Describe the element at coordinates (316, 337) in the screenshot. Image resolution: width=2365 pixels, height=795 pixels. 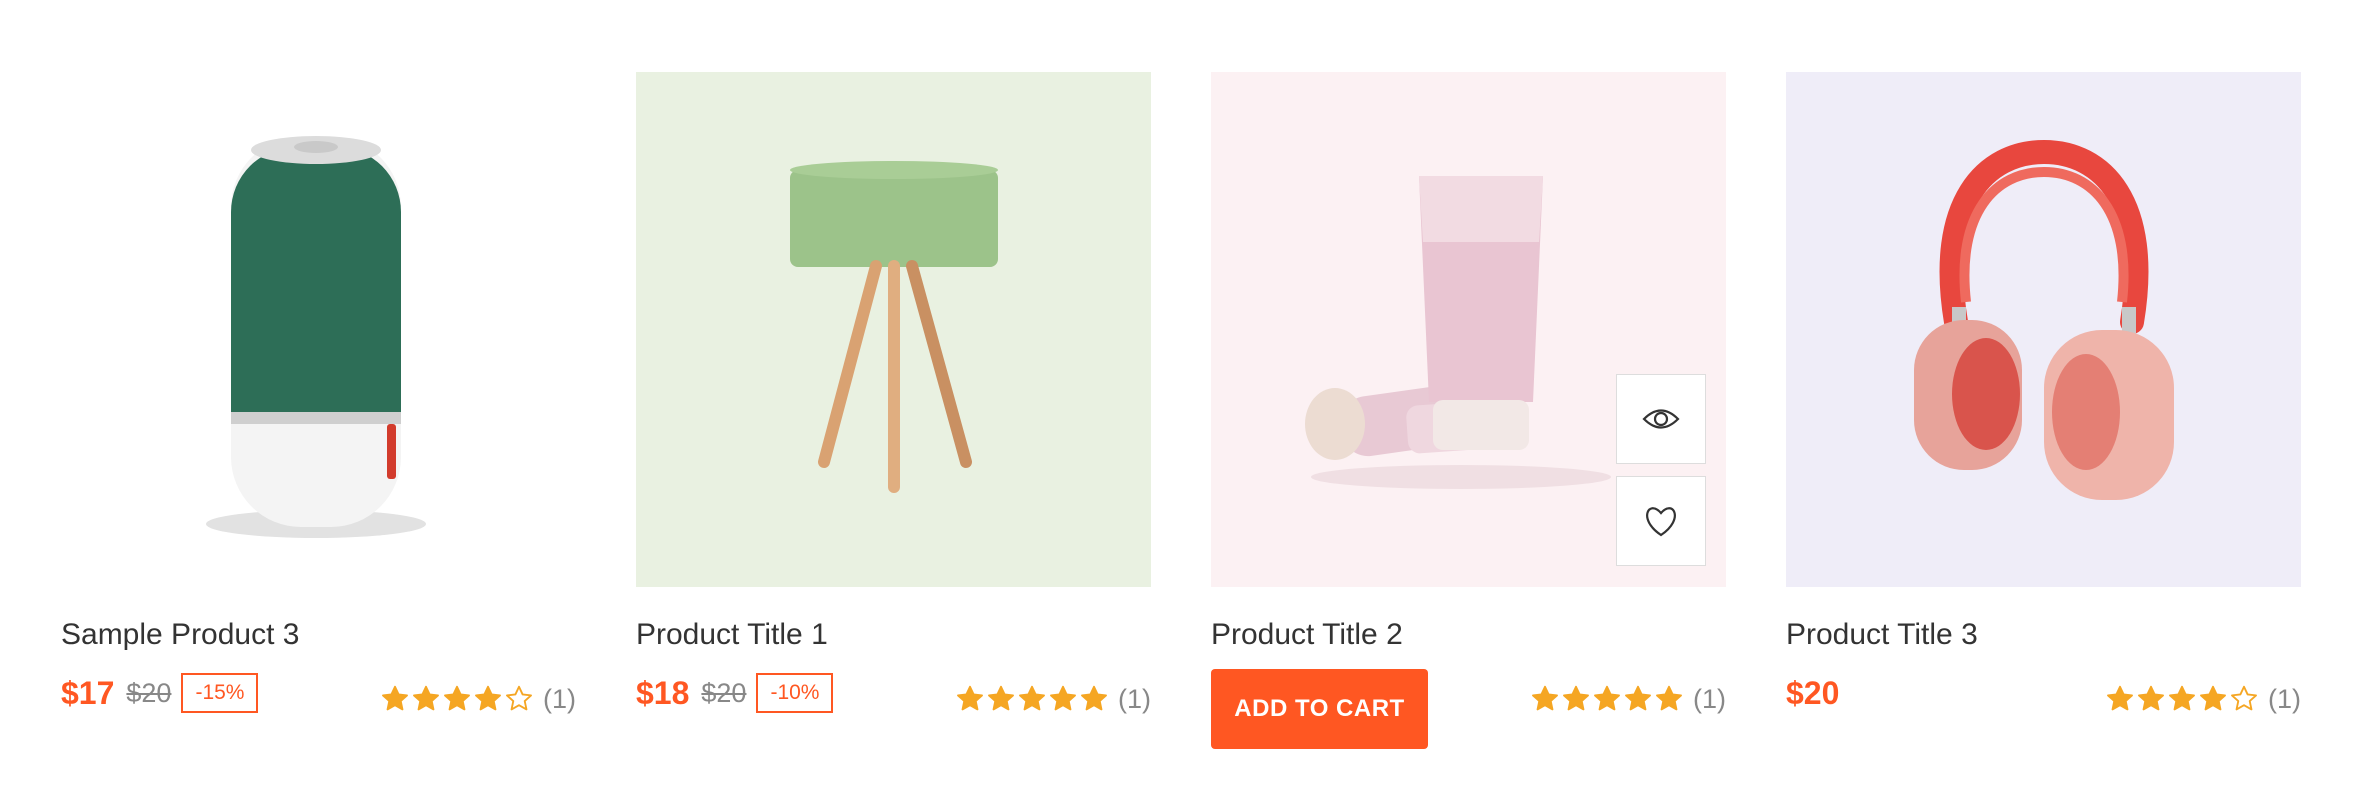
I see `speaker-image` at that location.